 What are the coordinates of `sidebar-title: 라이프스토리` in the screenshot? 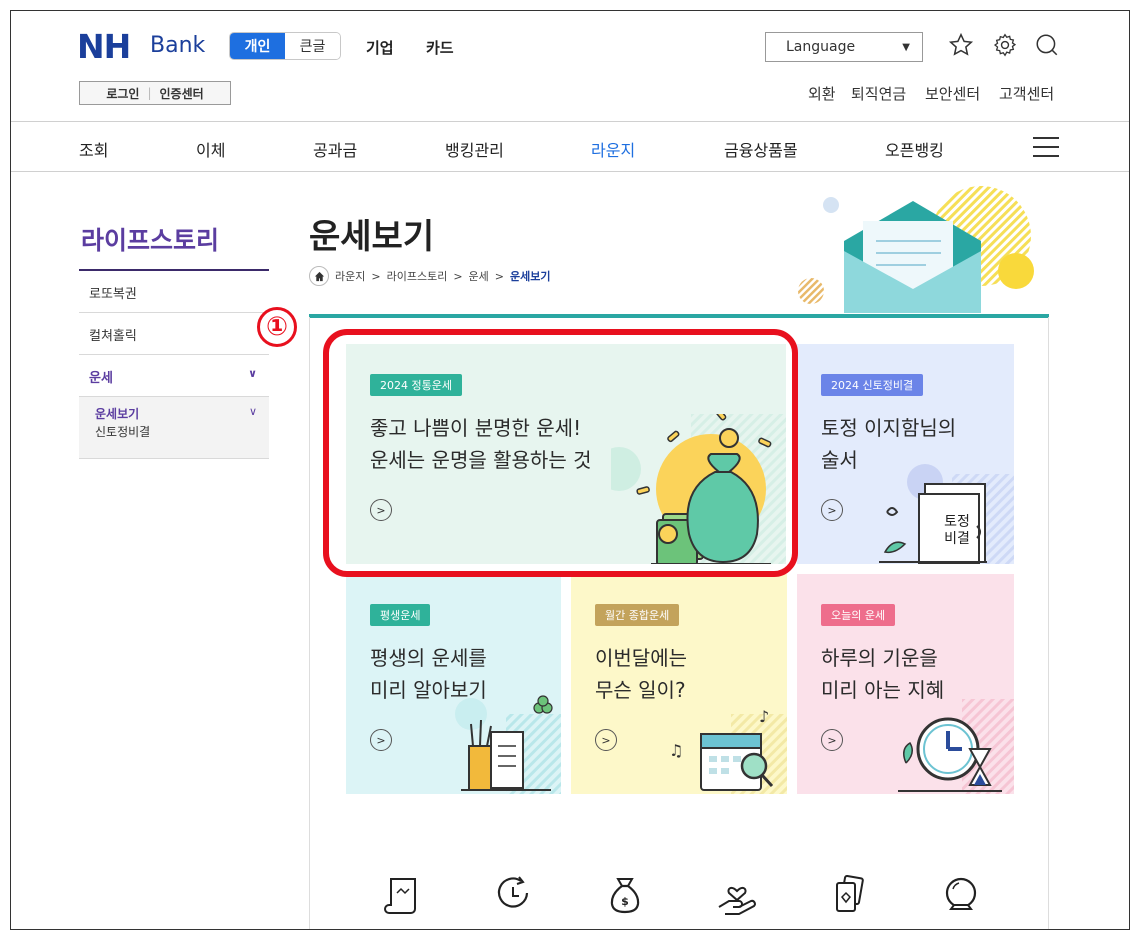 It's located at (150, 240).